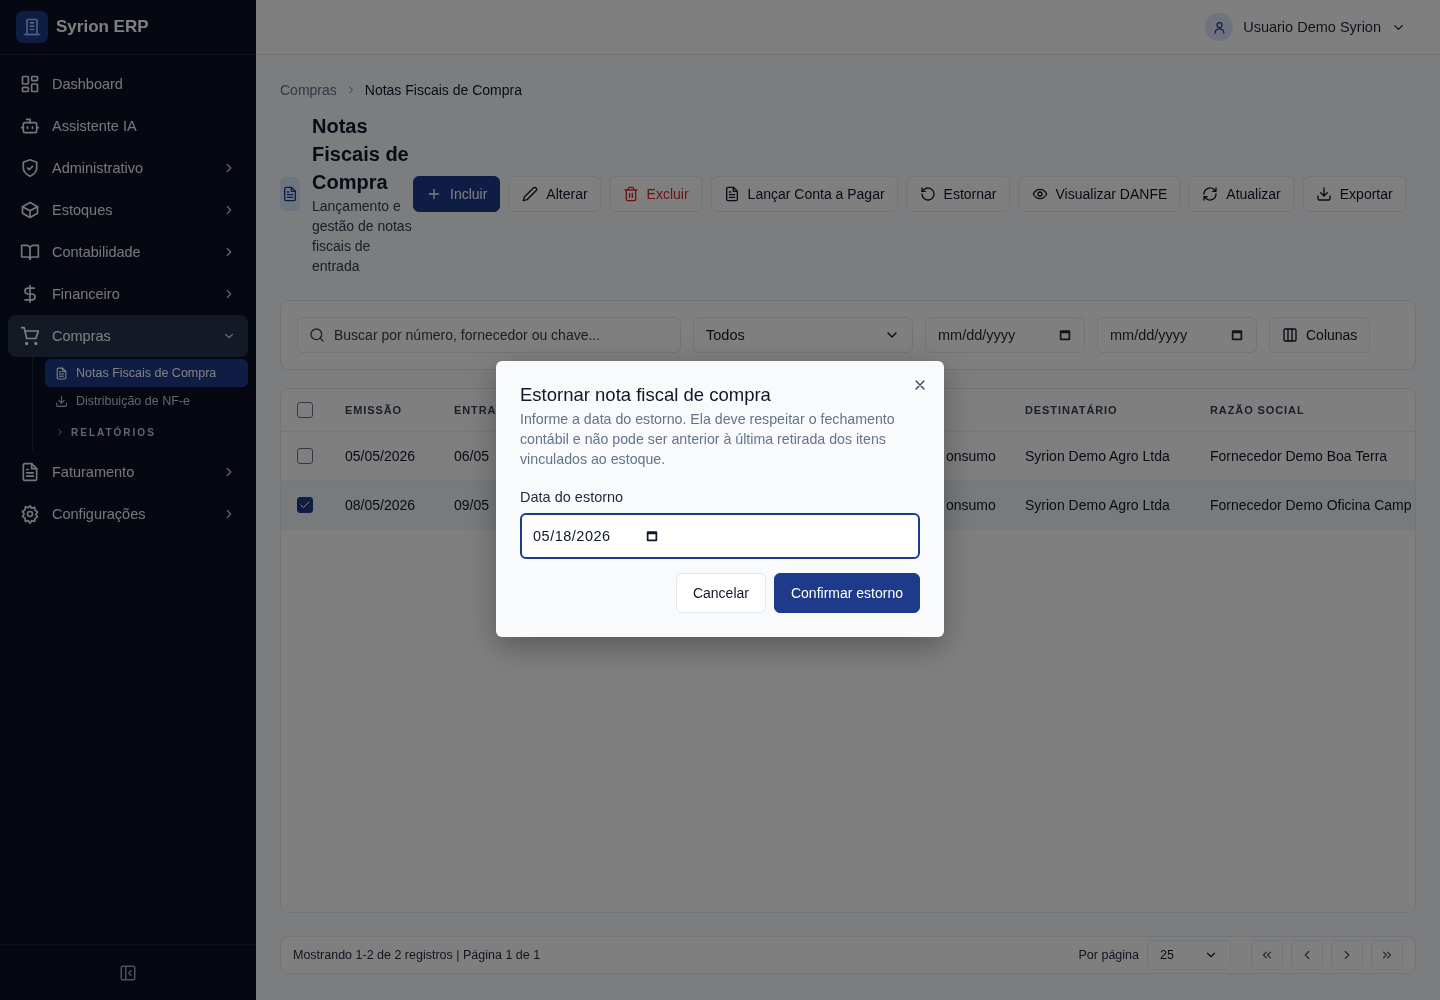  Describe the element at coordinates (655, 194) in the screenshot. I see `toolbar-button: Excluir` at that location.